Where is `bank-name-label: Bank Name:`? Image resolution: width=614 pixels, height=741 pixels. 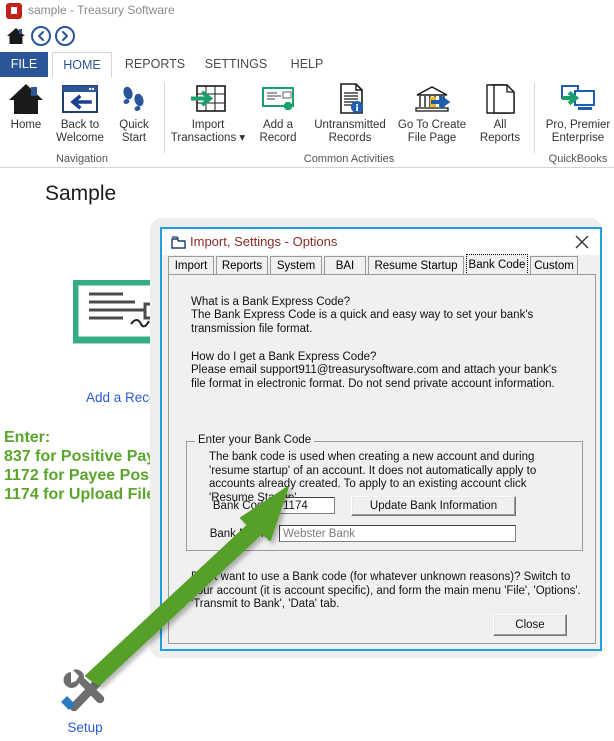
bank-name-label: Bank Name: is located at coordinates (241, 534).